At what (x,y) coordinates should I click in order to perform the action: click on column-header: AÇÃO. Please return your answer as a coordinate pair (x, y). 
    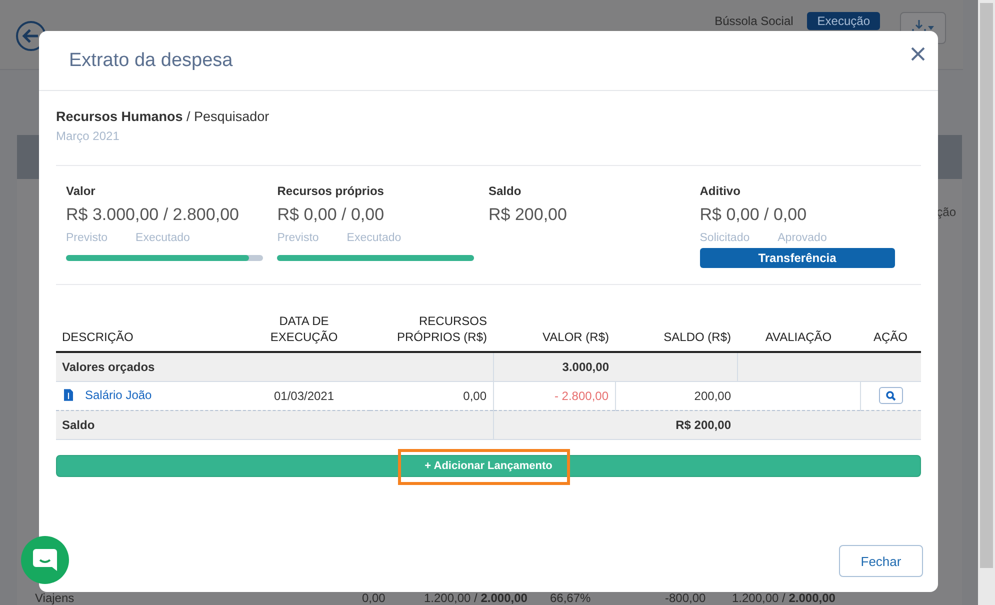
    Looking at the image, I should click on (890, 337).